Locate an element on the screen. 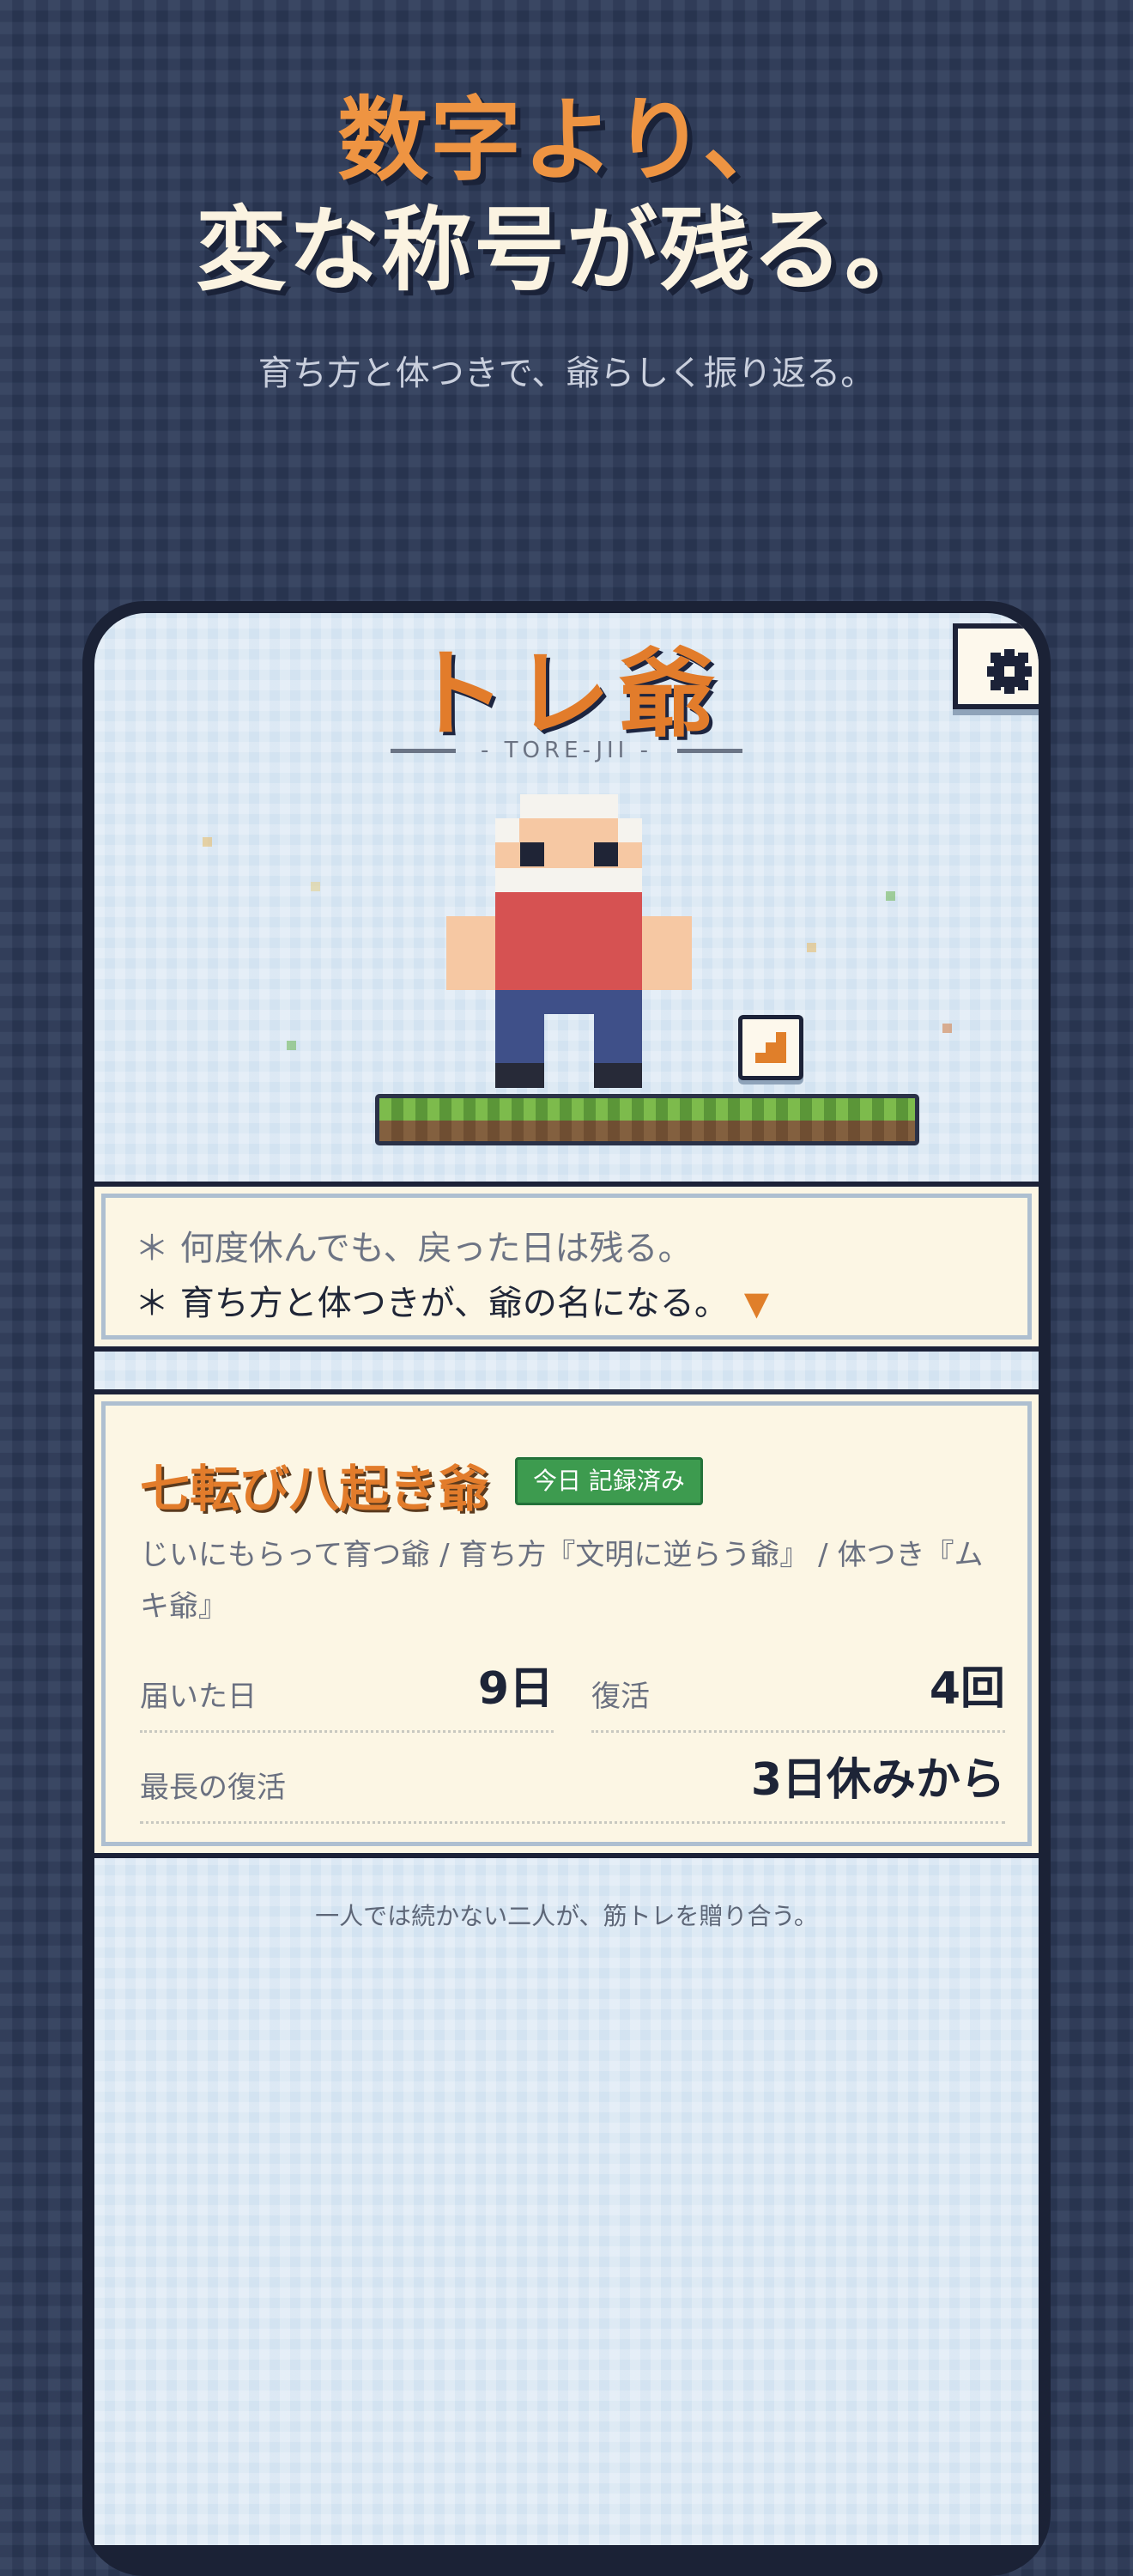 Image resolution: width=1133 pixels, height=2576 pixels. hero-subtitle: 育ち方と体つきで、爺らしく振り返る。 is located at coordinates (567, 374).